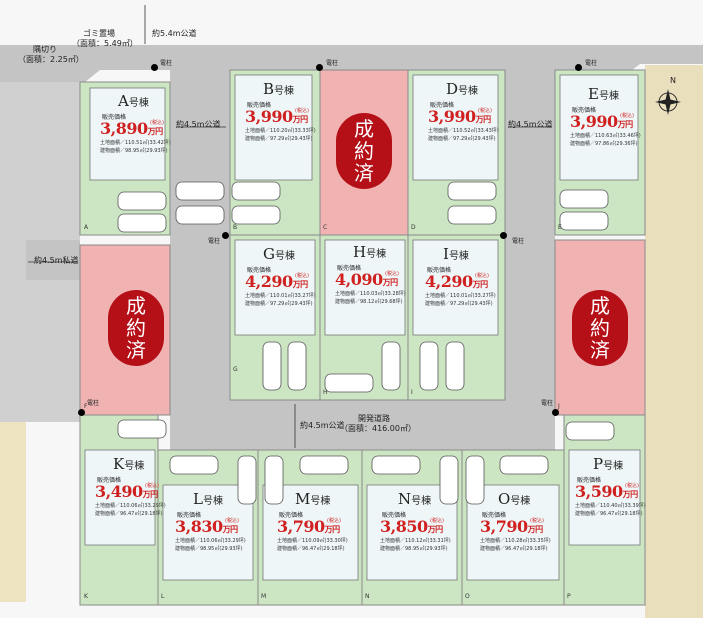 This screenshot has height=618, width=703. I want to click on lot-marker: P, so click(569, 596).